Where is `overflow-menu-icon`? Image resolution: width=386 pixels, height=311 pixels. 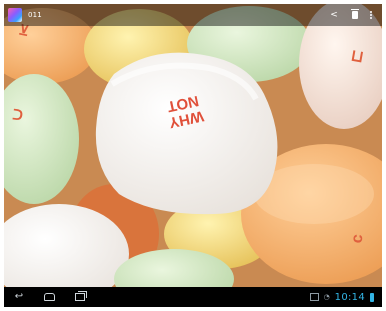
overflow-menu-icon is located at coordinates (371, 15).